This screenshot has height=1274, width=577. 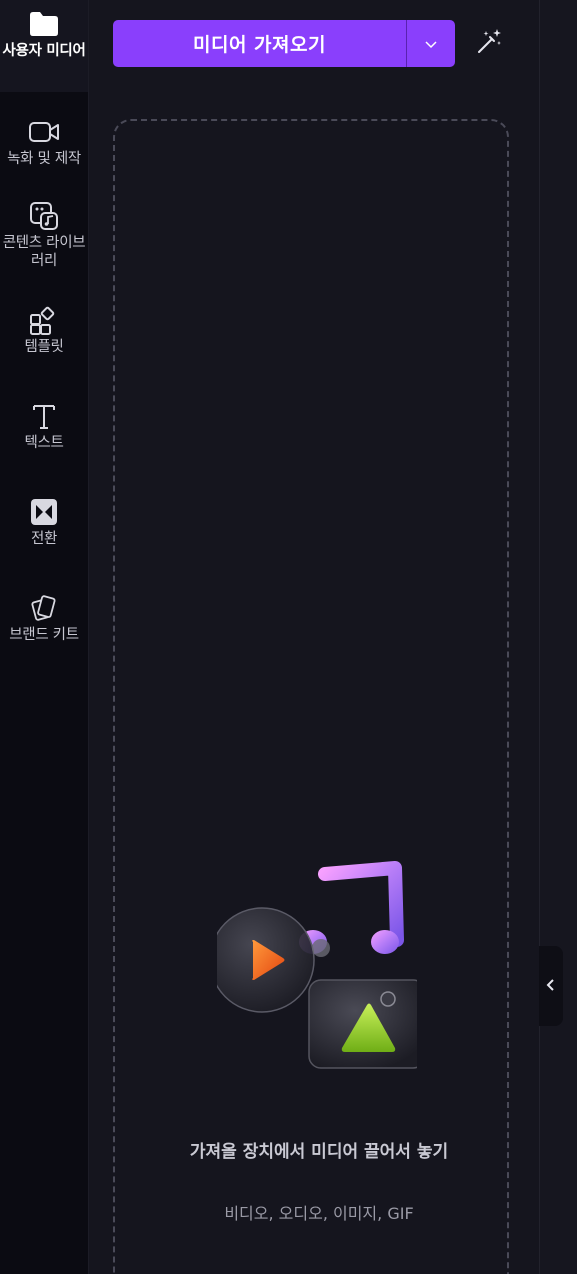 I want to click on import-media-split-button: 미디어 가져오기, so click(x=284, y=43).